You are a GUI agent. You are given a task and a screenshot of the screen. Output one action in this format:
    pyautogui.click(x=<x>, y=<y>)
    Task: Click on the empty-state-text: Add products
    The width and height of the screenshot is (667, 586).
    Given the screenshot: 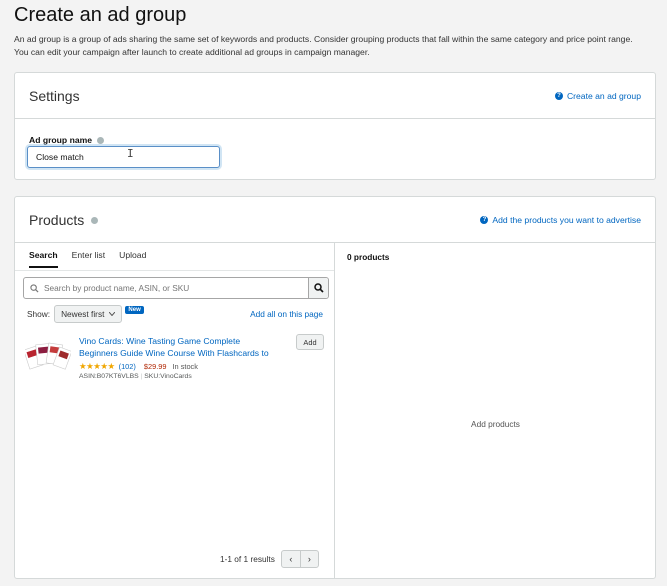 What is the action you would take?
    pyautogui.click(x=495, y=424)
    